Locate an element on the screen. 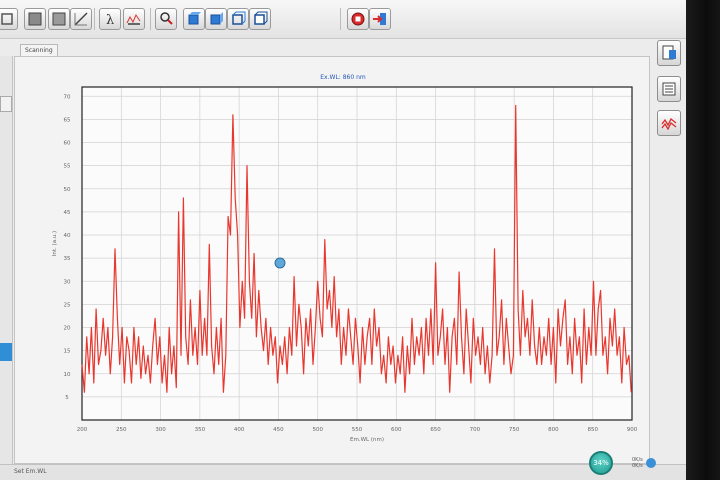 Image resolution: width=720 pixels, height=480 pixels. y-tick-label: 45 is located at coordinates (67, 213).